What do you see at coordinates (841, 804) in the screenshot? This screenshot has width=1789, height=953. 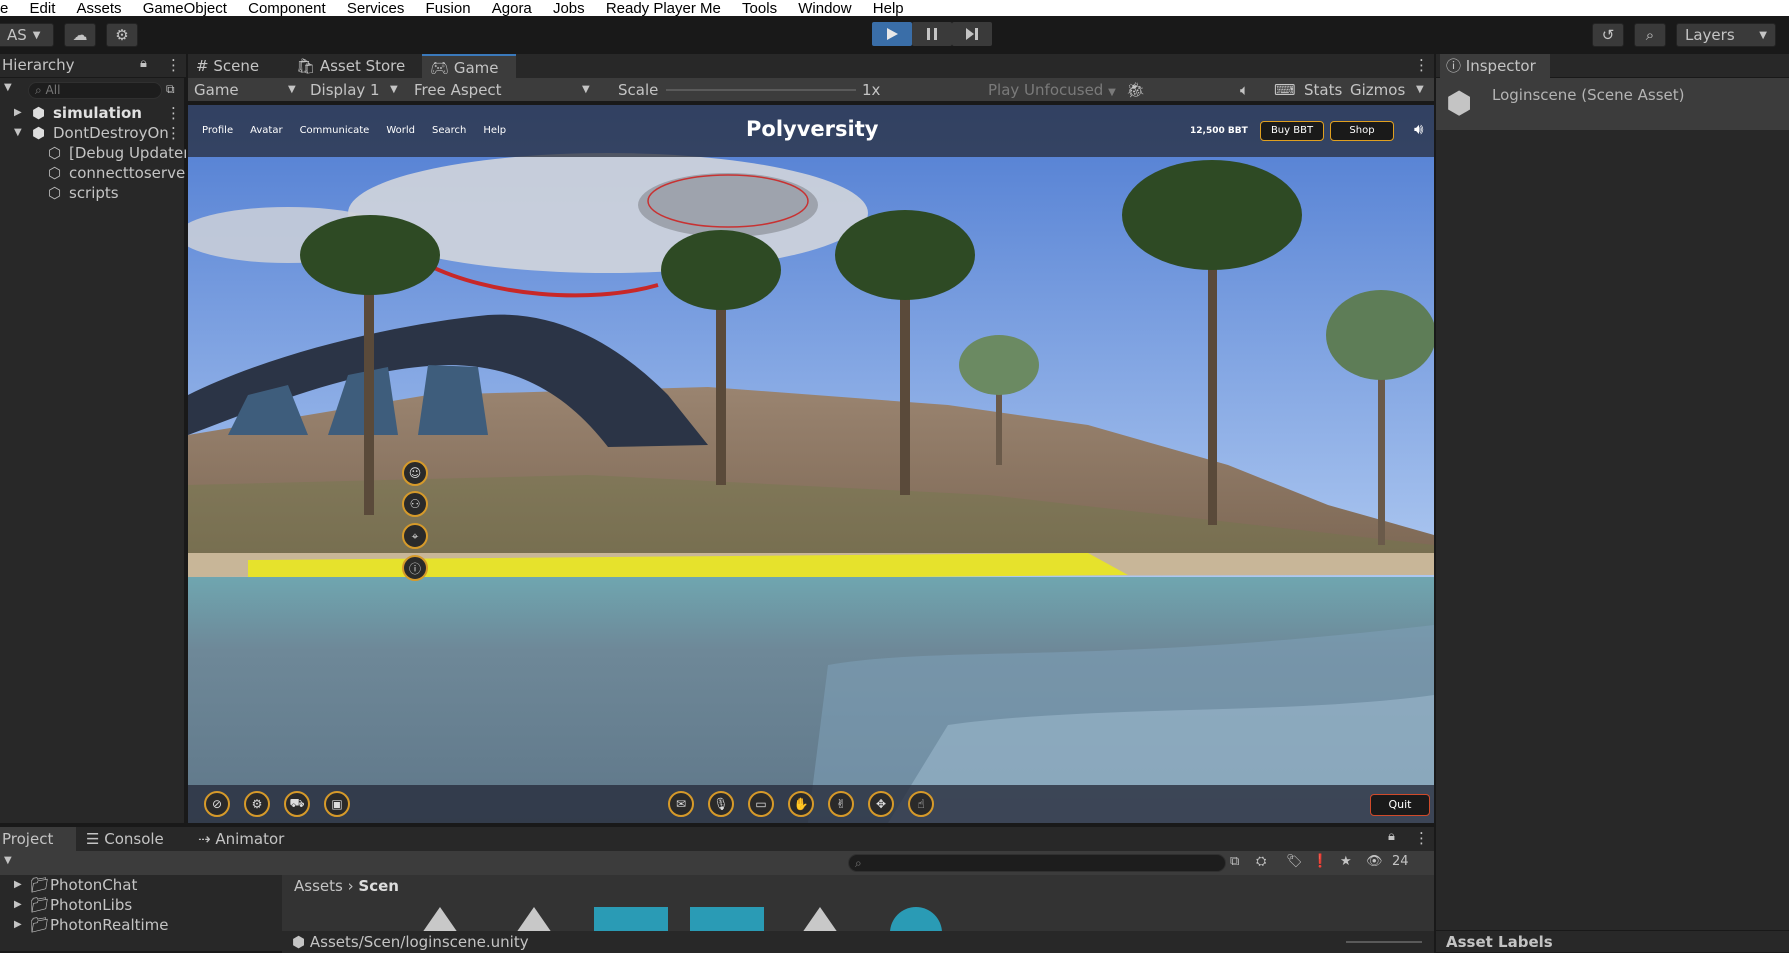 I see `emote-icon: ✌` at bounding box center [841, 804].